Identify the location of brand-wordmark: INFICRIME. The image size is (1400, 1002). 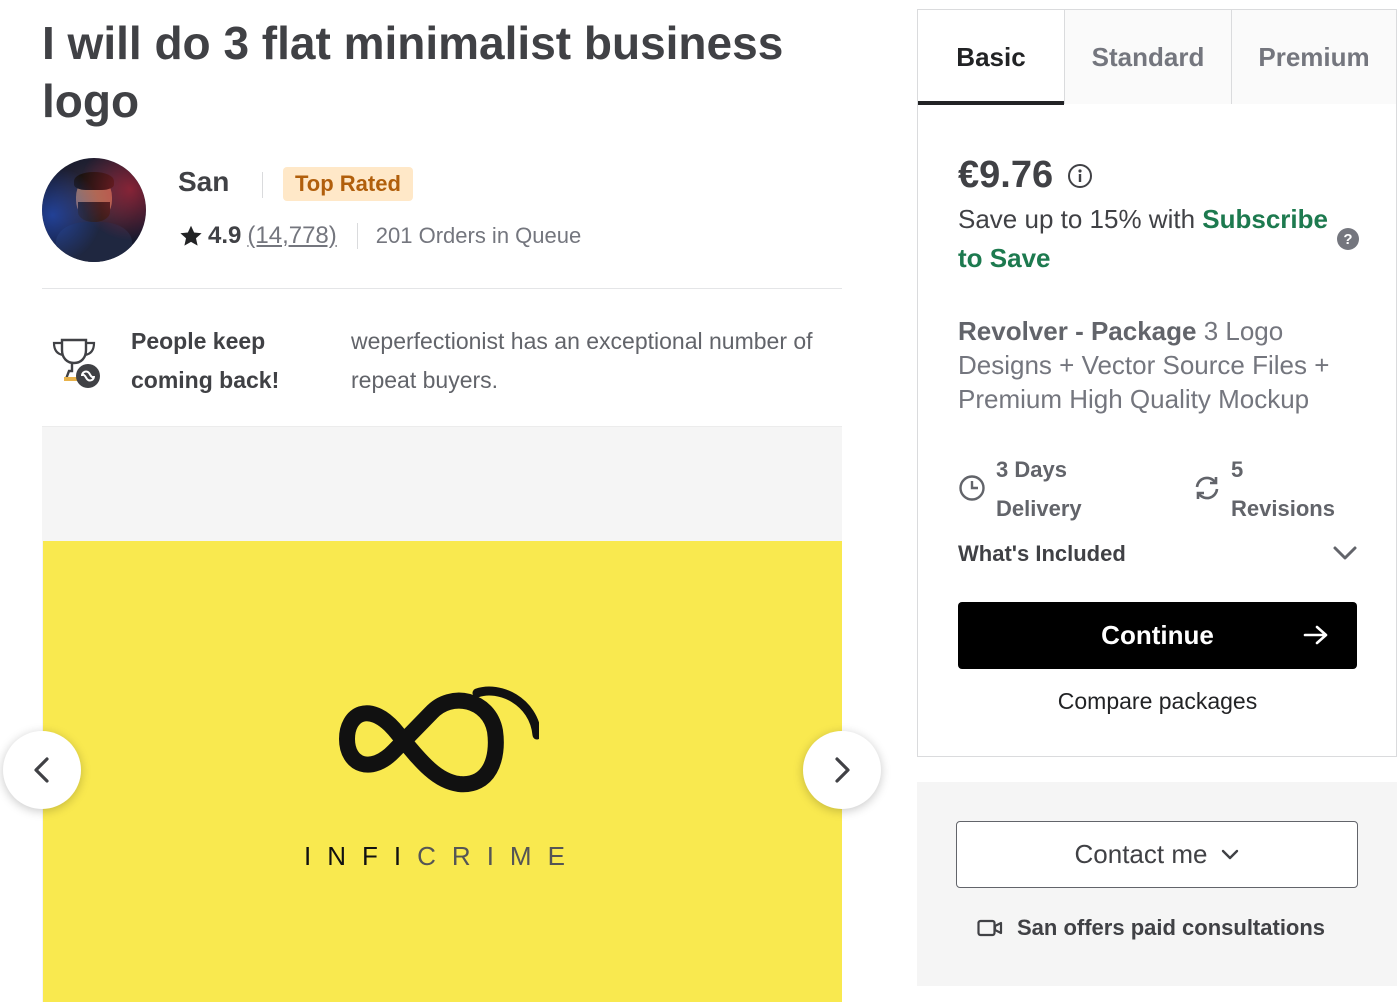
(442, 856).